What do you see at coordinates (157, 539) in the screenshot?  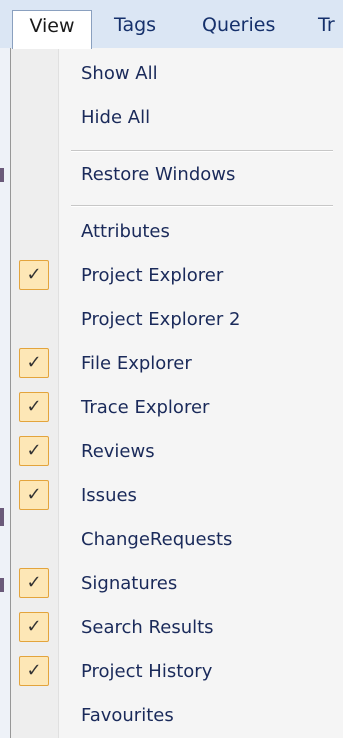 I see `menu-item-label: ChangeRequests` at bounding box center [157, 539].